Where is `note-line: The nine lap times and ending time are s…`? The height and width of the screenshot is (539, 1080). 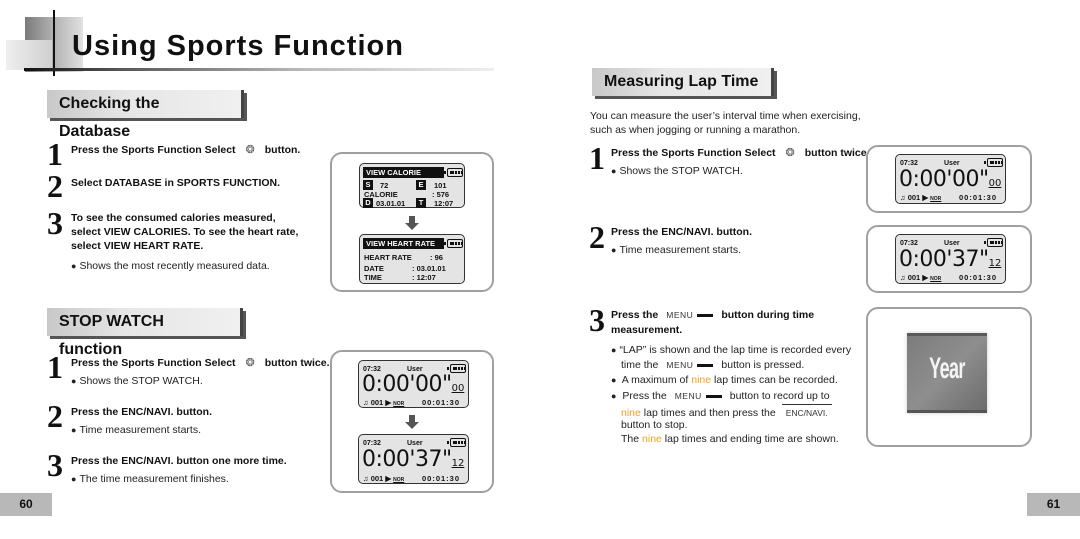 note-line: The nine lap times and ending time are s… is located at coordinates (730, 439).